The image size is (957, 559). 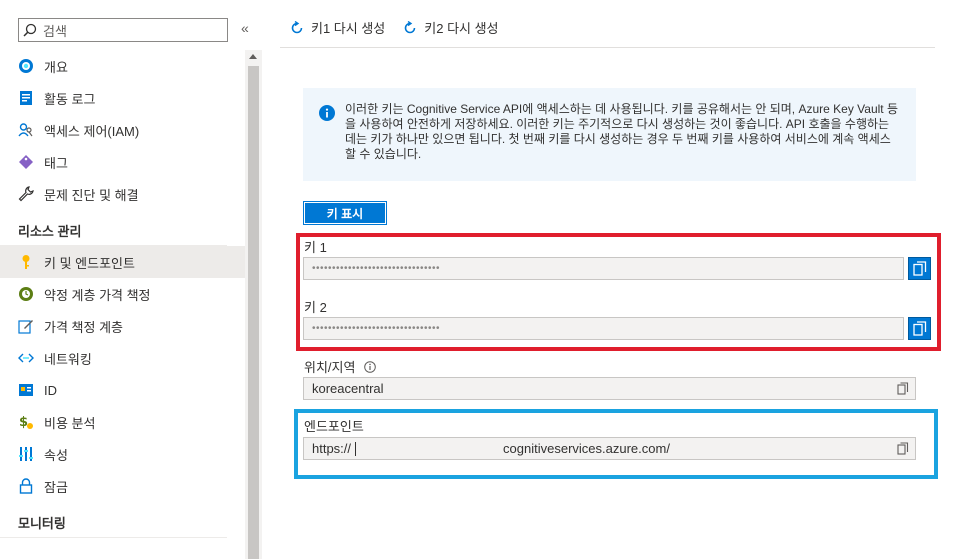 I want to click on sidebar-item-label: 약정 계층 가격 책정, so click(x=97, y=295).